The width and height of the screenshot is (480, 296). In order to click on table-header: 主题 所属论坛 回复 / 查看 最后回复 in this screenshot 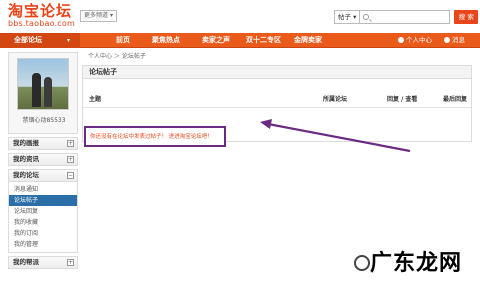, I will do `click(277, 100)`.